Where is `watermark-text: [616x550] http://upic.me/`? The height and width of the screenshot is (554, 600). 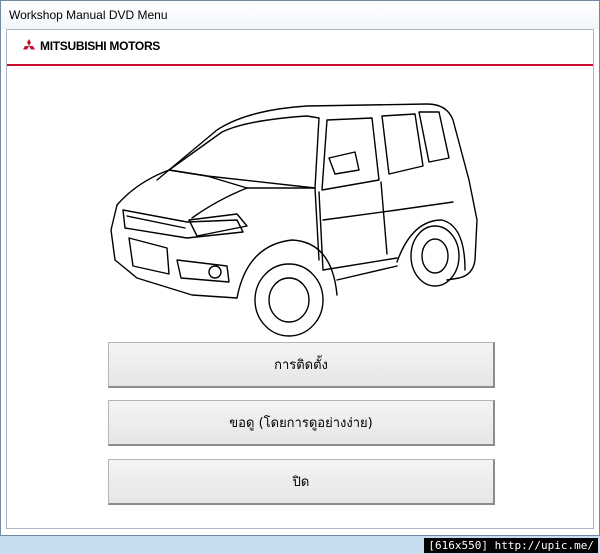 watermark-text: [616x550] http://upic.me/ is located at coordinates (511, 545).